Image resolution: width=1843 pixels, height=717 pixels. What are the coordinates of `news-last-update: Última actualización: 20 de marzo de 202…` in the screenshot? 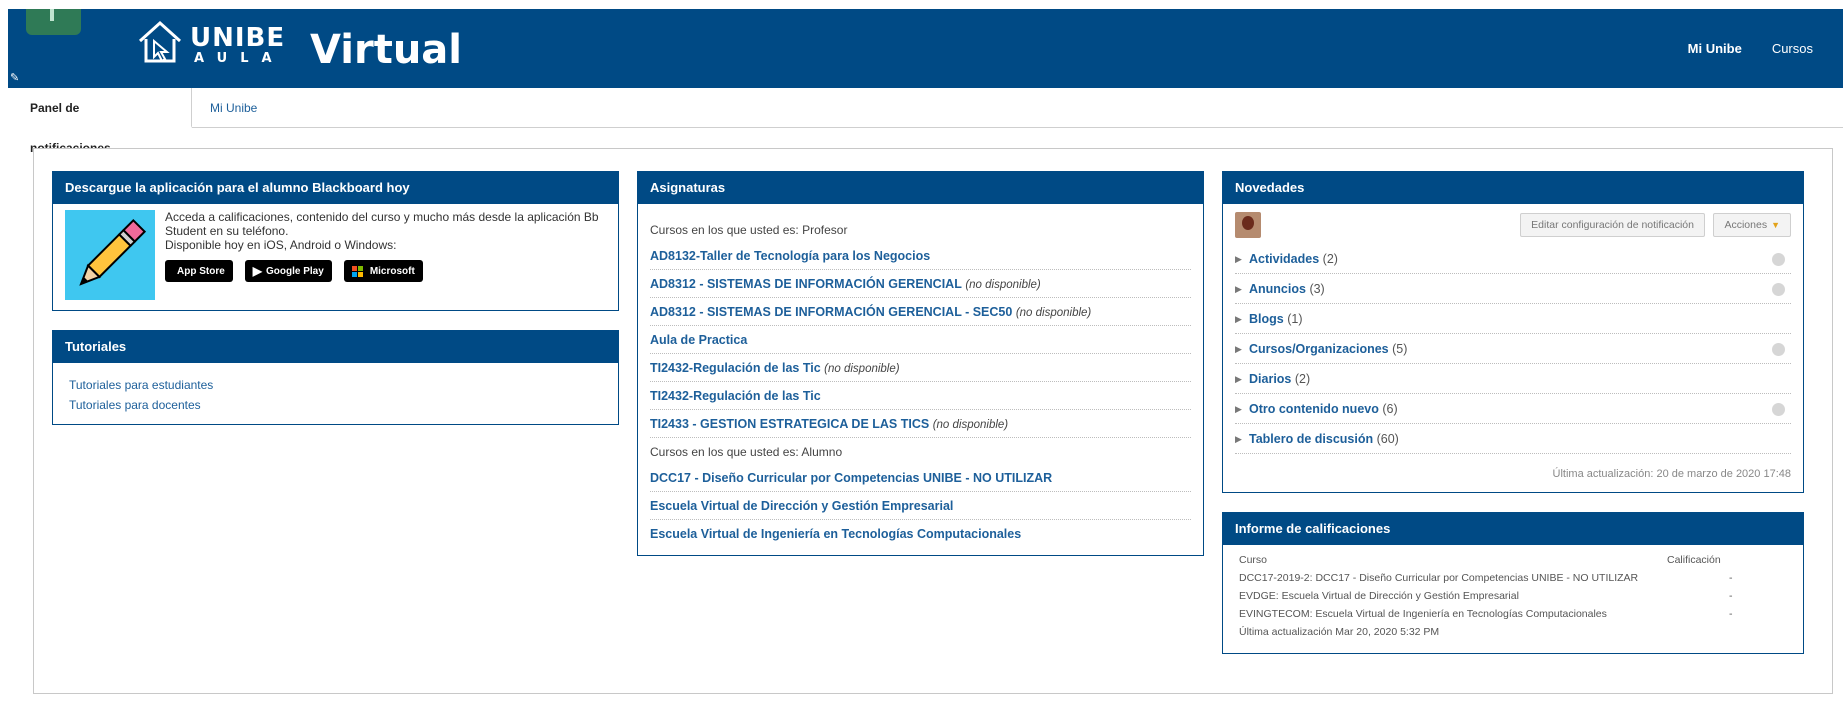 It's located at (1671, 474).